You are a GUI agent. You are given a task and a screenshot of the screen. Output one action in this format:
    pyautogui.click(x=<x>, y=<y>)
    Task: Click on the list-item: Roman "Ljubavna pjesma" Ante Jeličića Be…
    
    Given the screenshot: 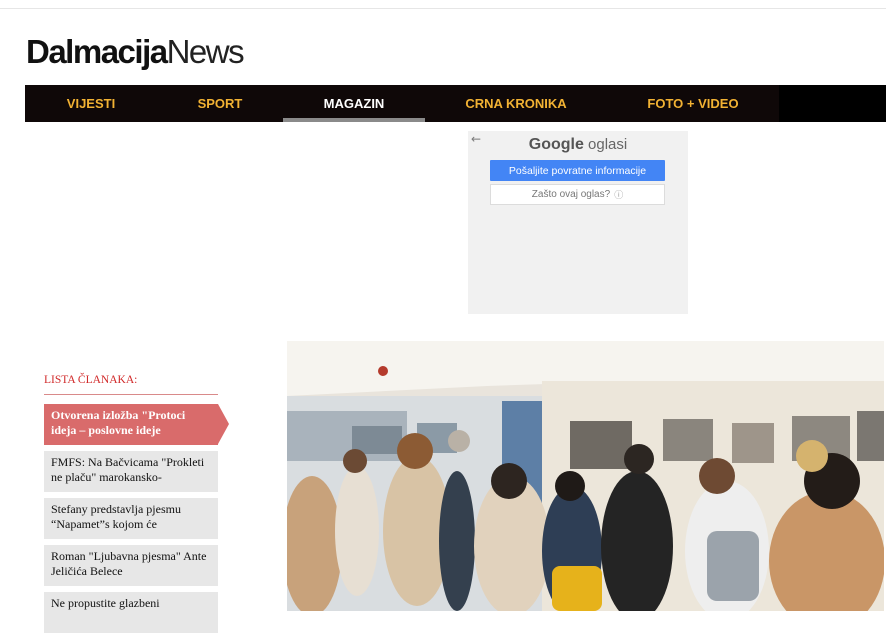 What is the action you would take?
    pyautogui.click(x=131, y=565)
    